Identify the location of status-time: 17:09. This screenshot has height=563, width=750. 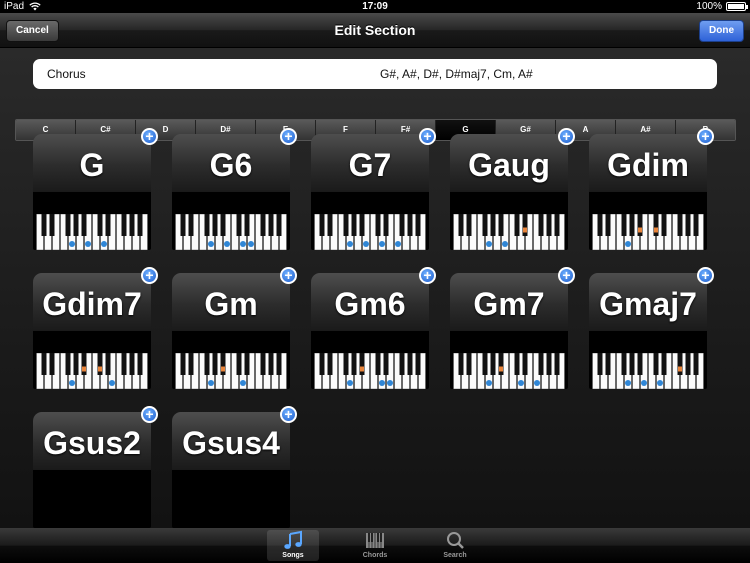
(375, 6).